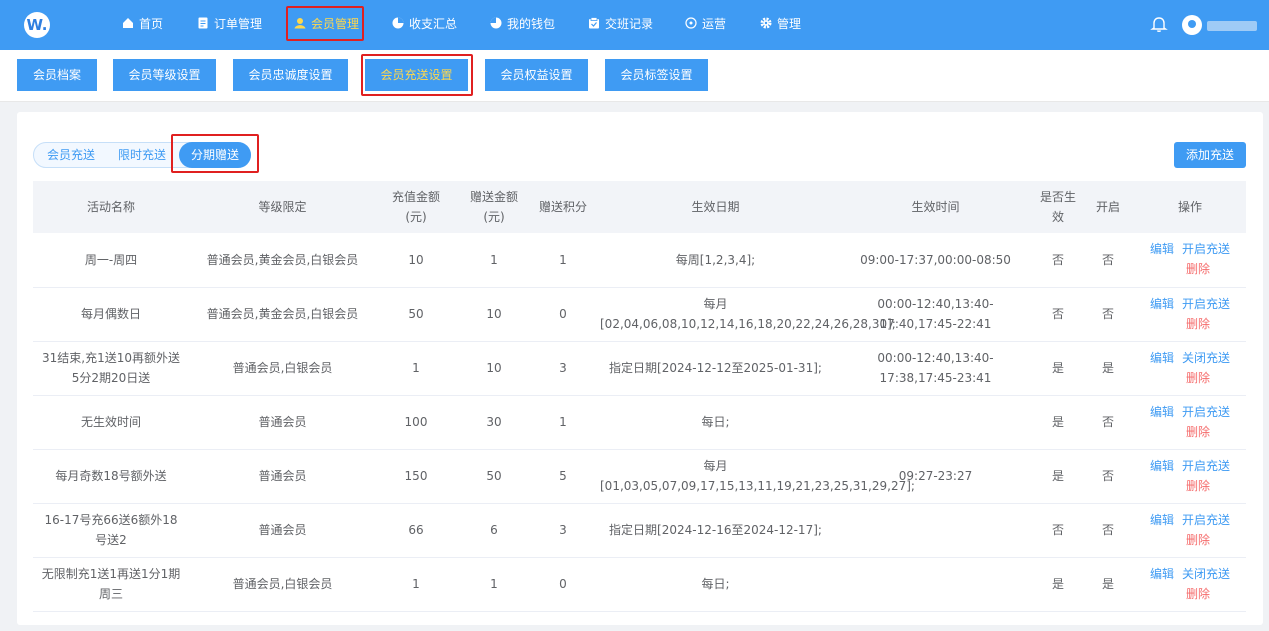 The image size is (1269, 631). I want to click on highlight-box-subnav, so click(417, 75).